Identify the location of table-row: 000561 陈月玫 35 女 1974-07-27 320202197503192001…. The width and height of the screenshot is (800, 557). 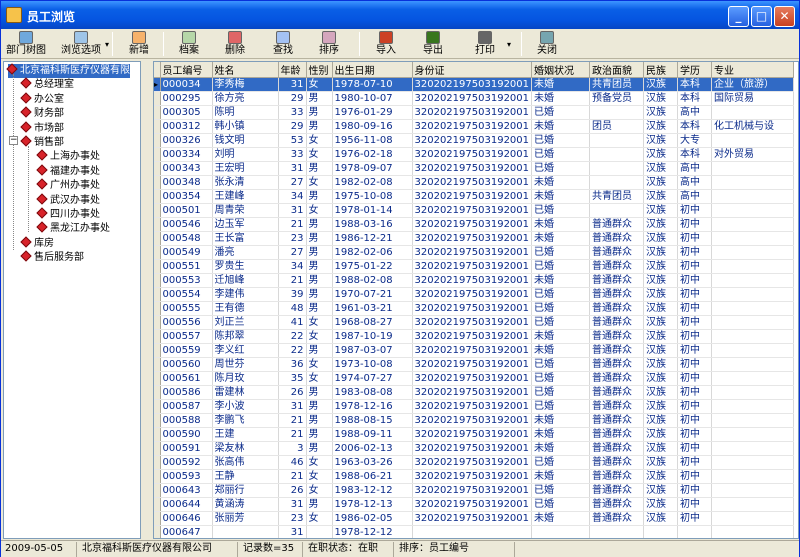
(474, 378).